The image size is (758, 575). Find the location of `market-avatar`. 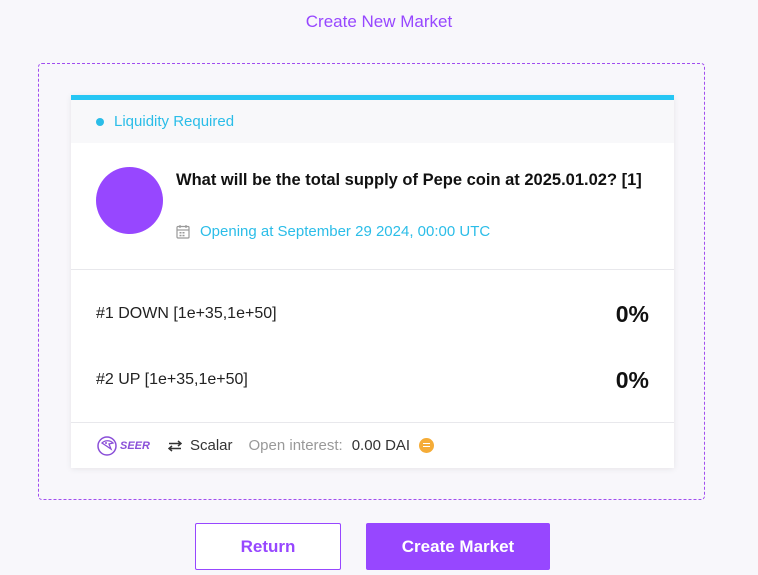

market-avatar is located at coordinates (129, 200).